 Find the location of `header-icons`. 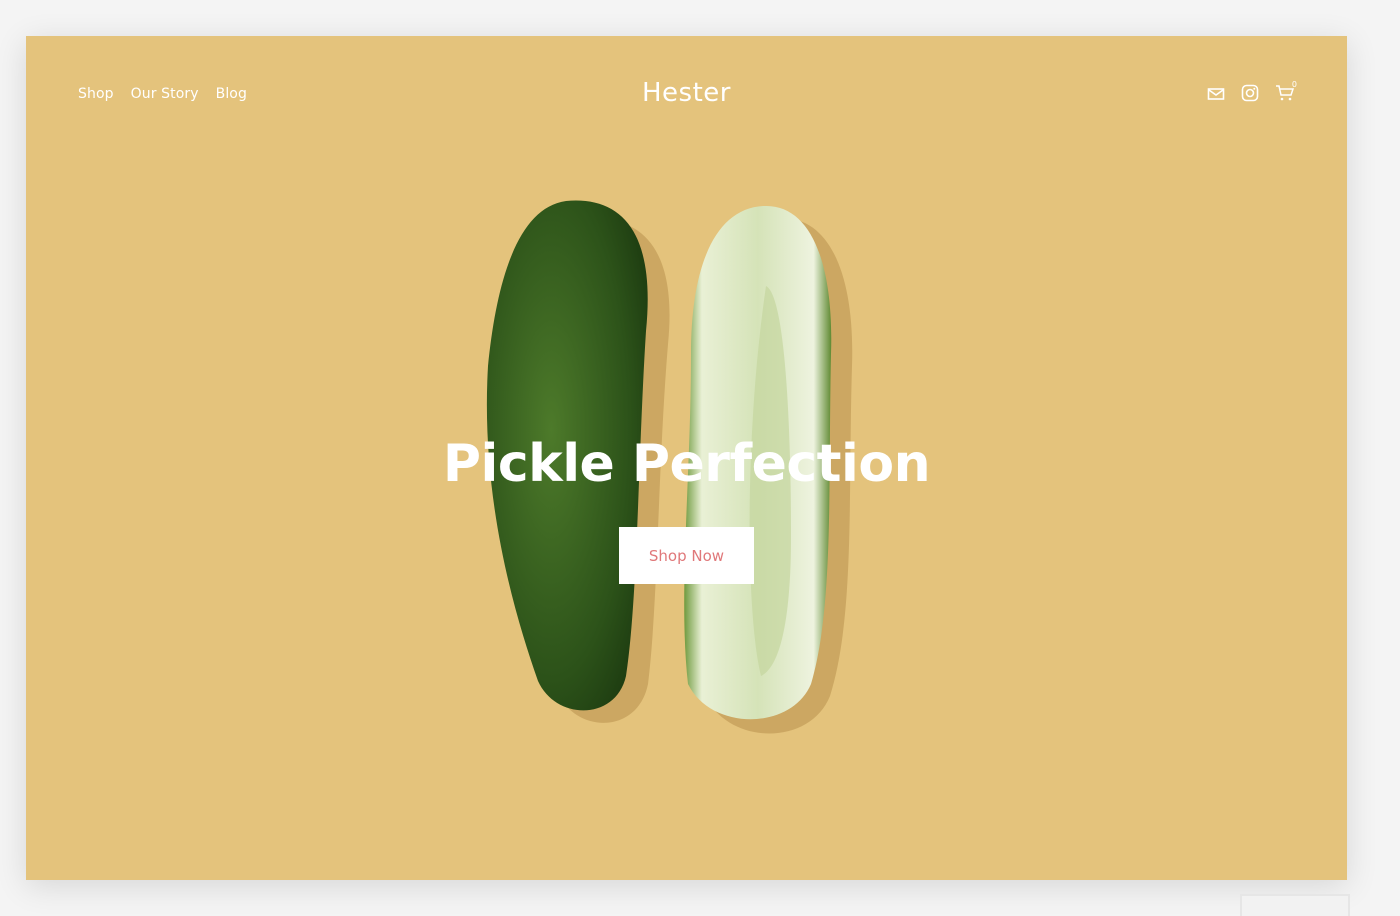

header-icons is located at coordinates (1251, 95).